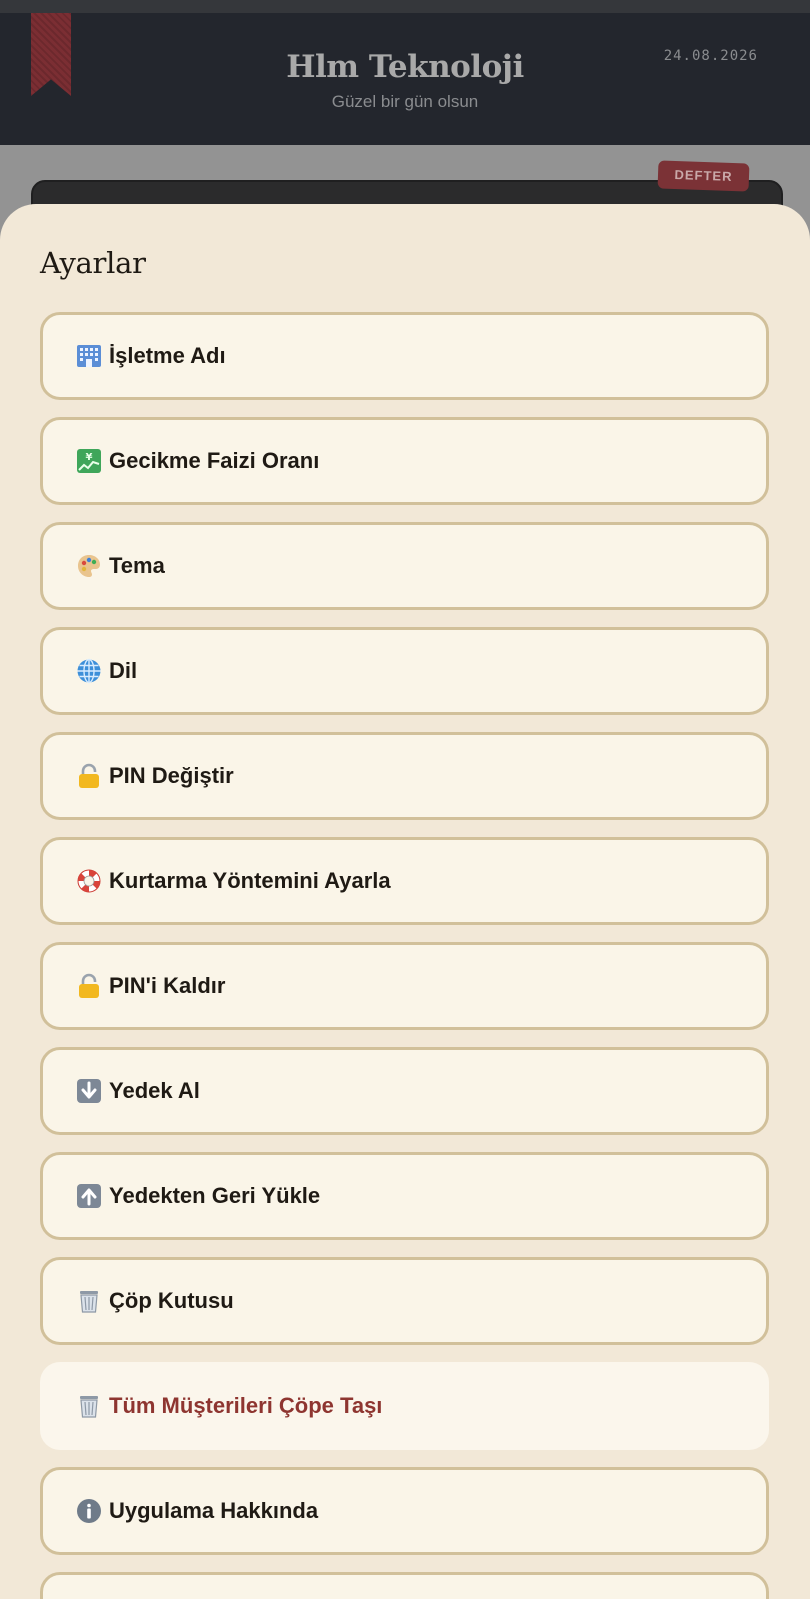  I want to click on menu-item-change-pin: PIN Değiştir, so click(404, 776).